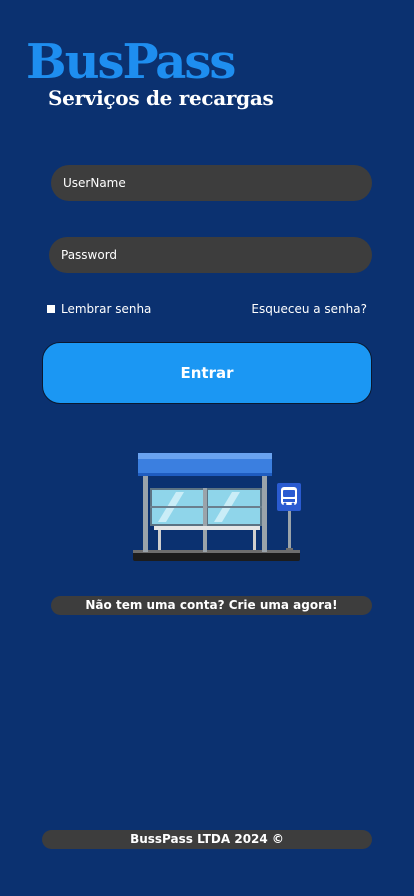 The height and width of the screenshot is (896, 414). I want to click on remember-password-label: Lembrar senha, so click(106, 309).